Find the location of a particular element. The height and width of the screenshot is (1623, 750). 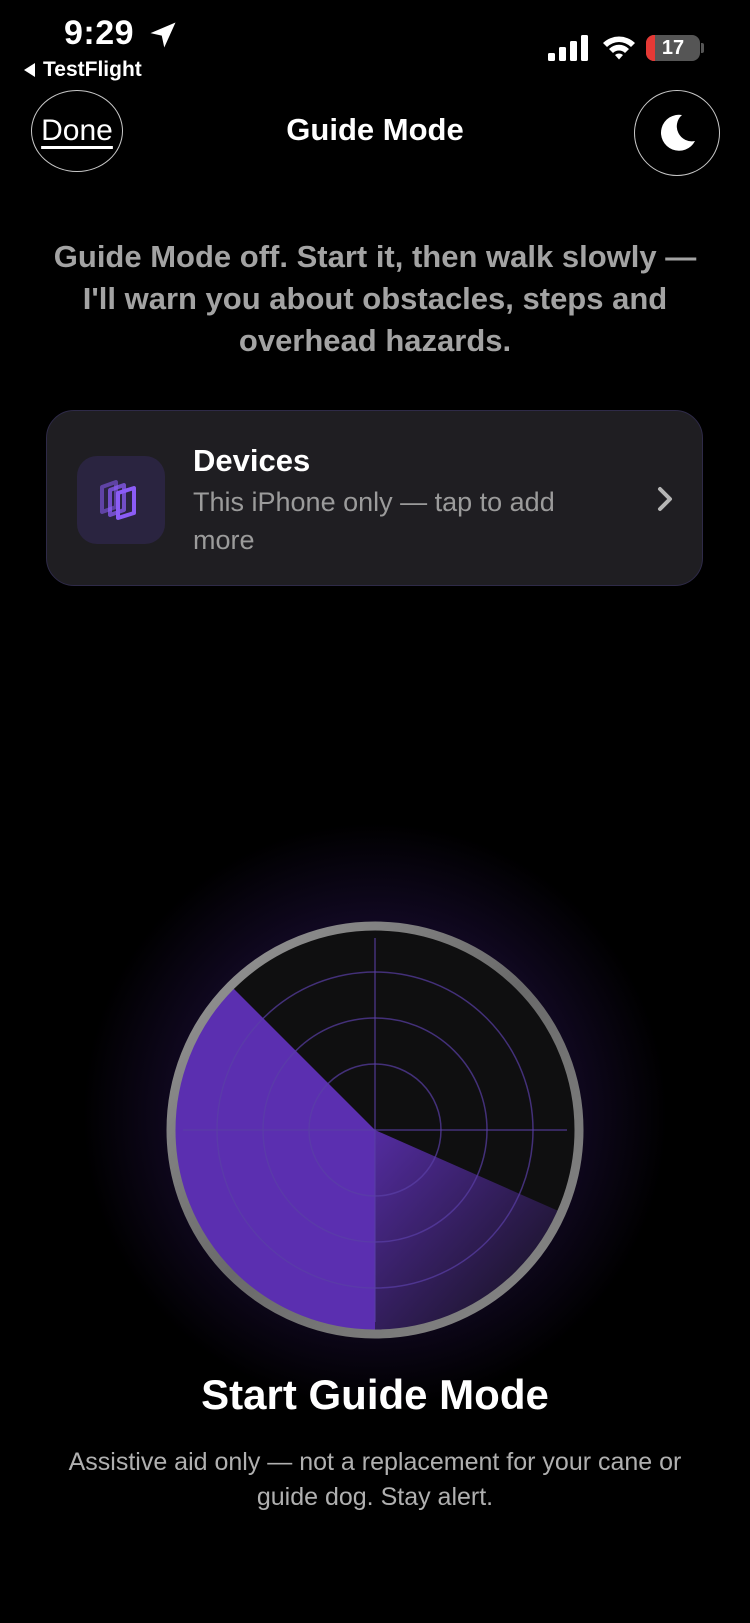

wifi-icon is located at coordinates (619, 48).